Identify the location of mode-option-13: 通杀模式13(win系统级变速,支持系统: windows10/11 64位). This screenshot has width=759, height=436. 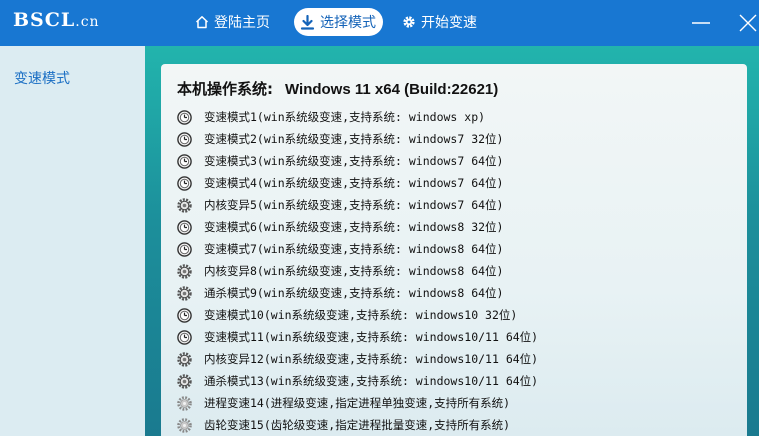
(357, 381).